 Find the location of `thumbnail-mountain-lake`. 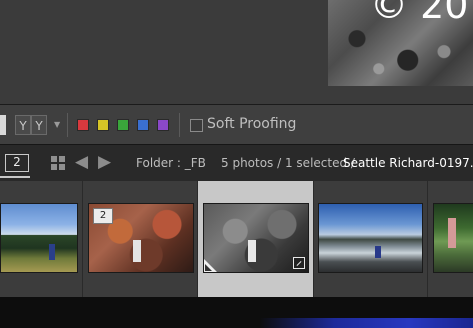

thumbnail-mountain-lake is located at coordinates (39, 238).